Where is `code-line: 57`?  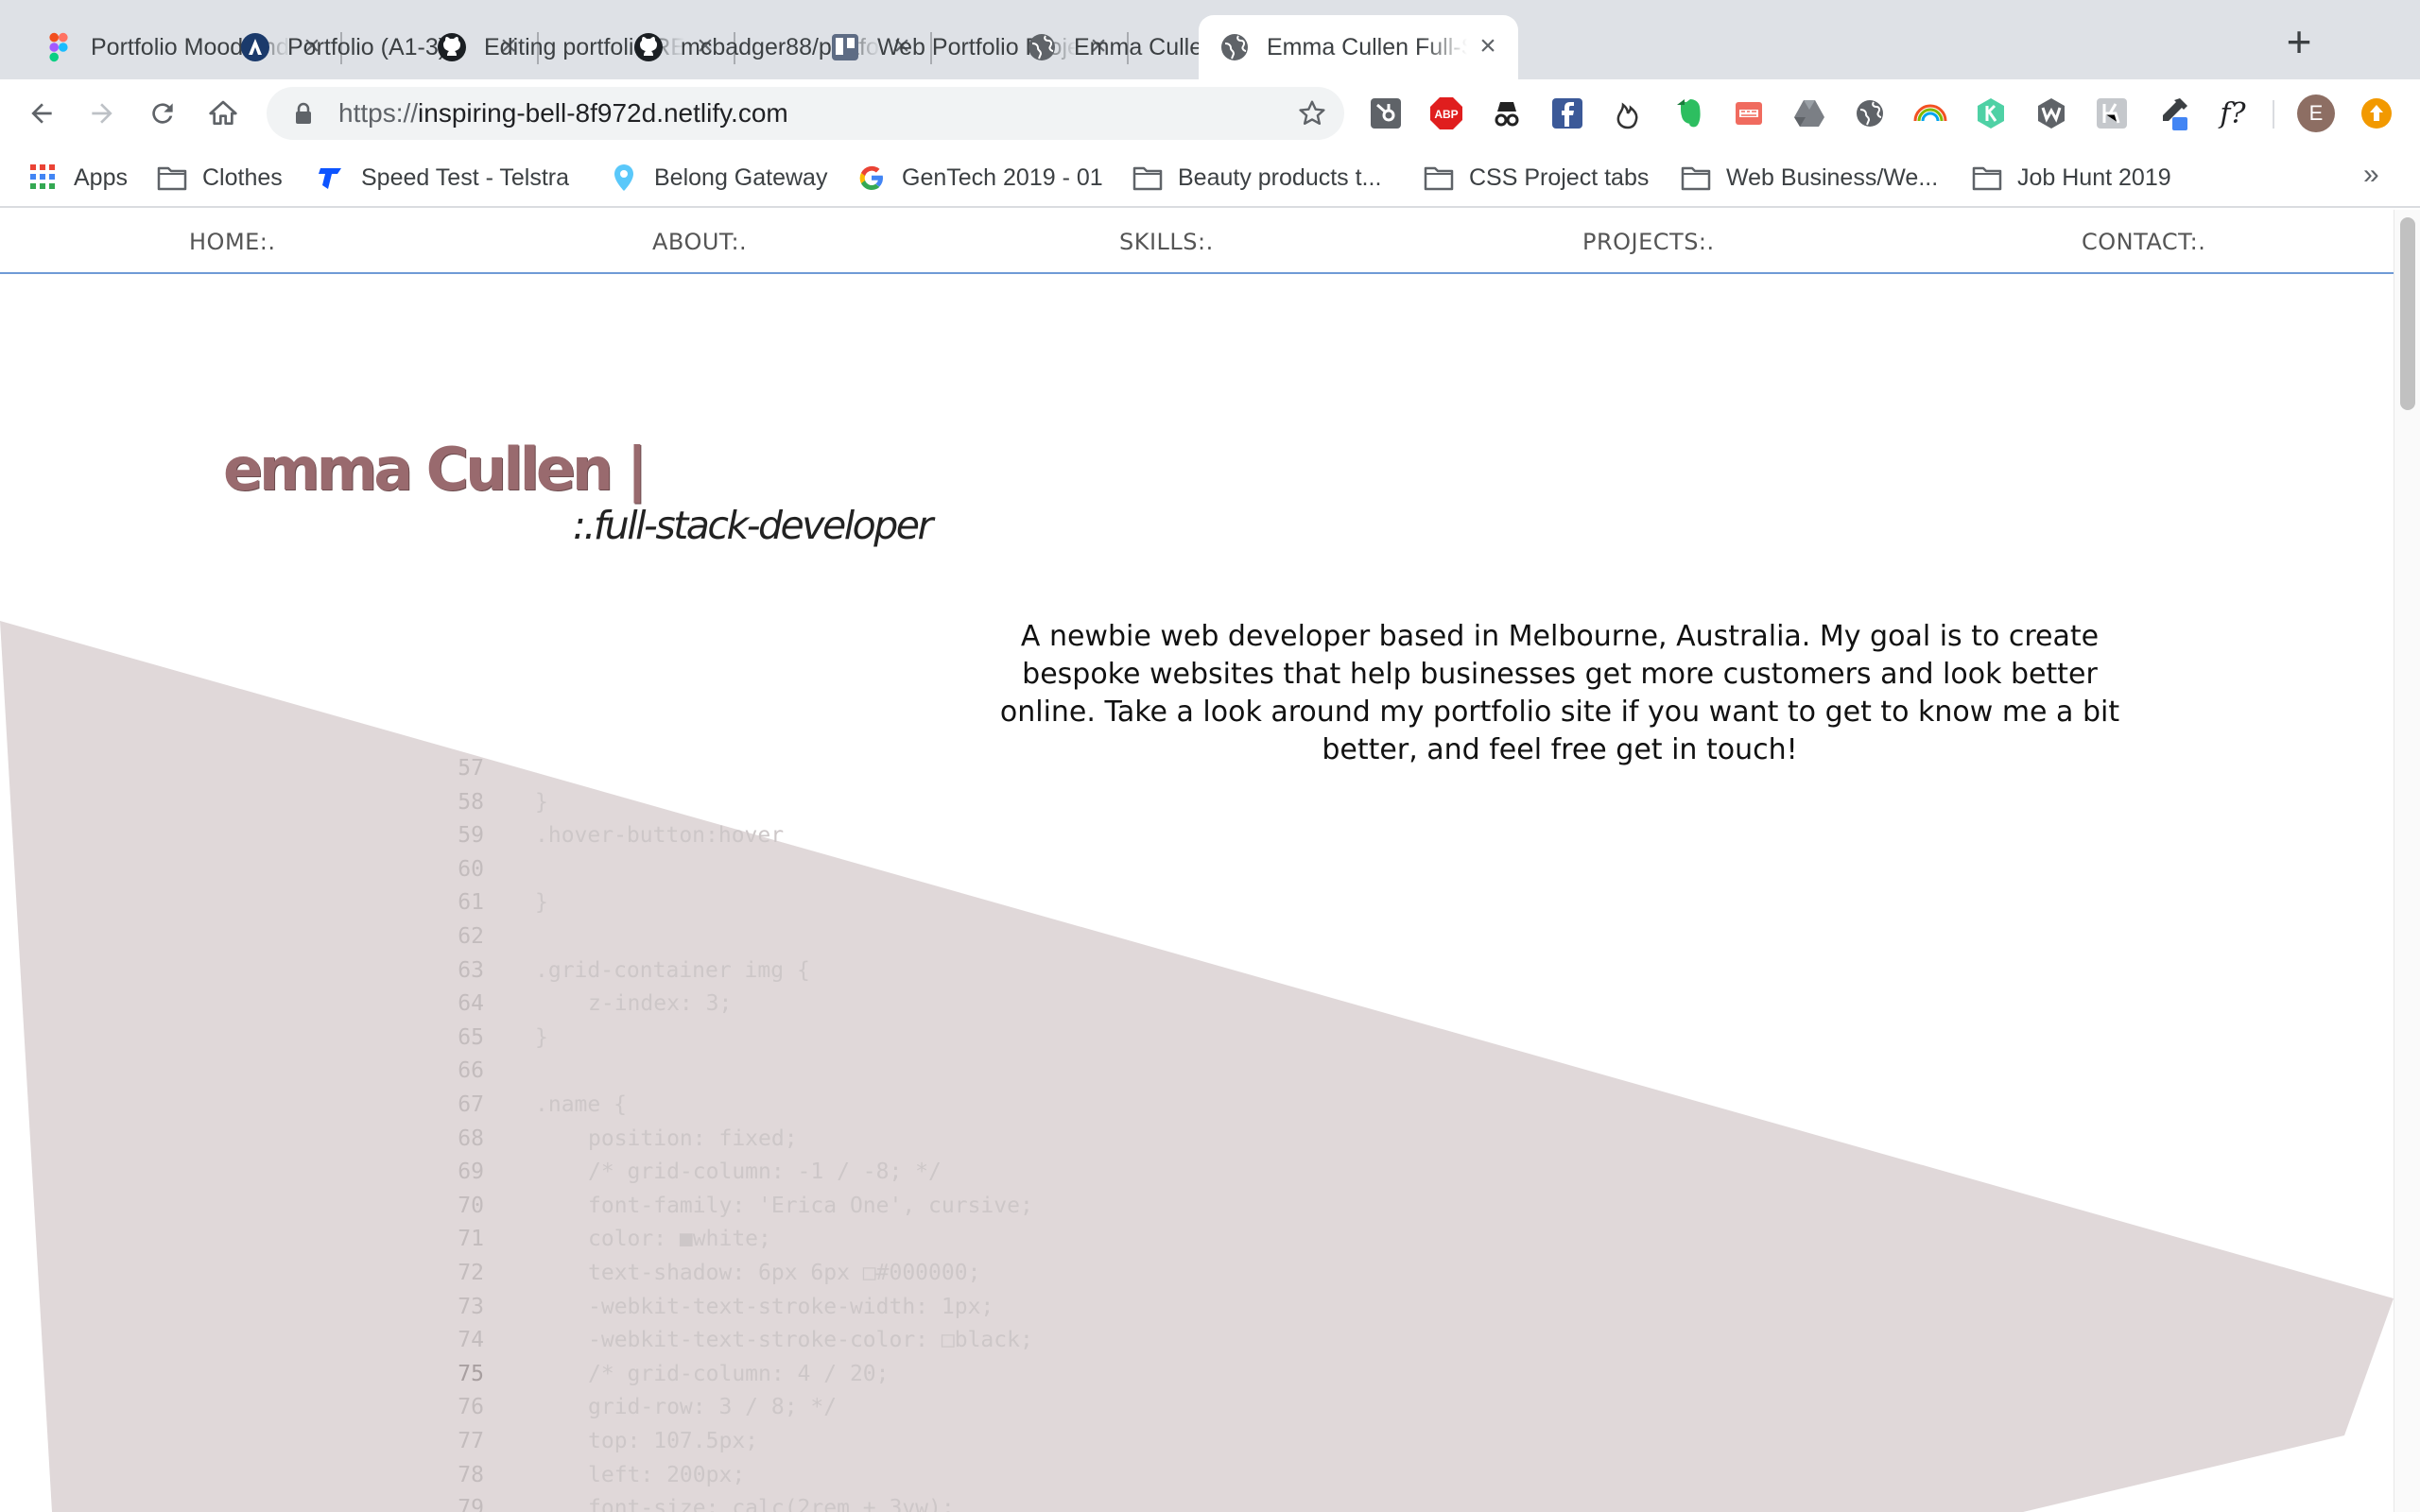 code-line: 57 is located at coordinates (567, 773).